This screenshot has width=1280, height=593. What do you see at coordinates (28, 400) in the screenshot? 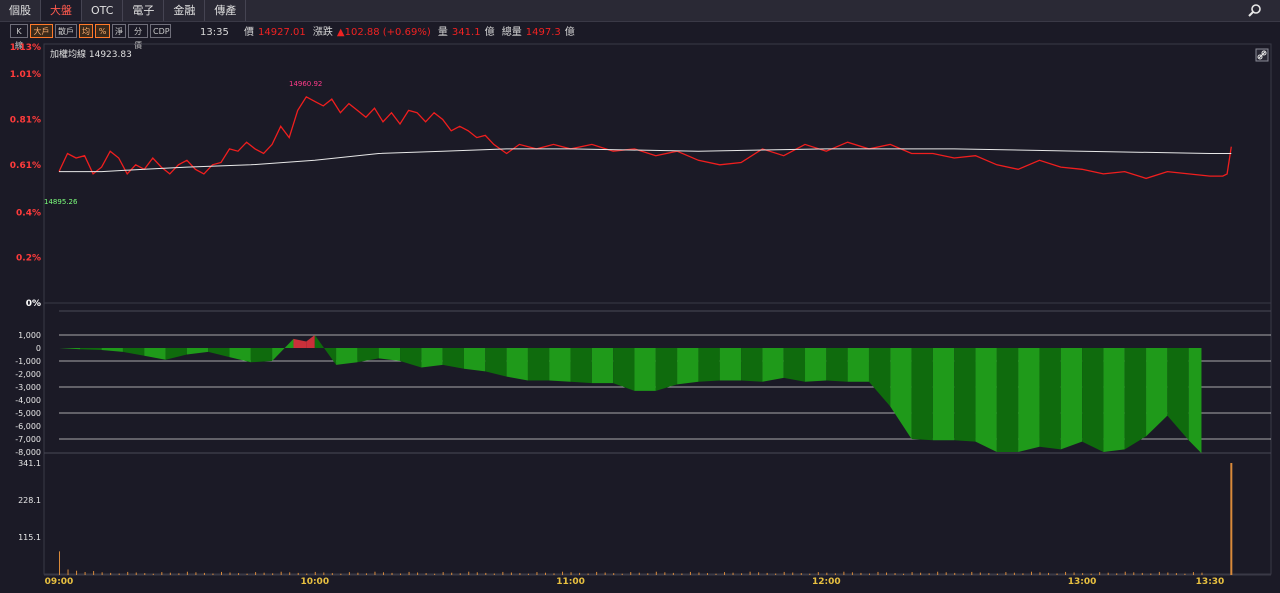
I see `diff-y-tick: -4,000` at bounding box center [28, 400].